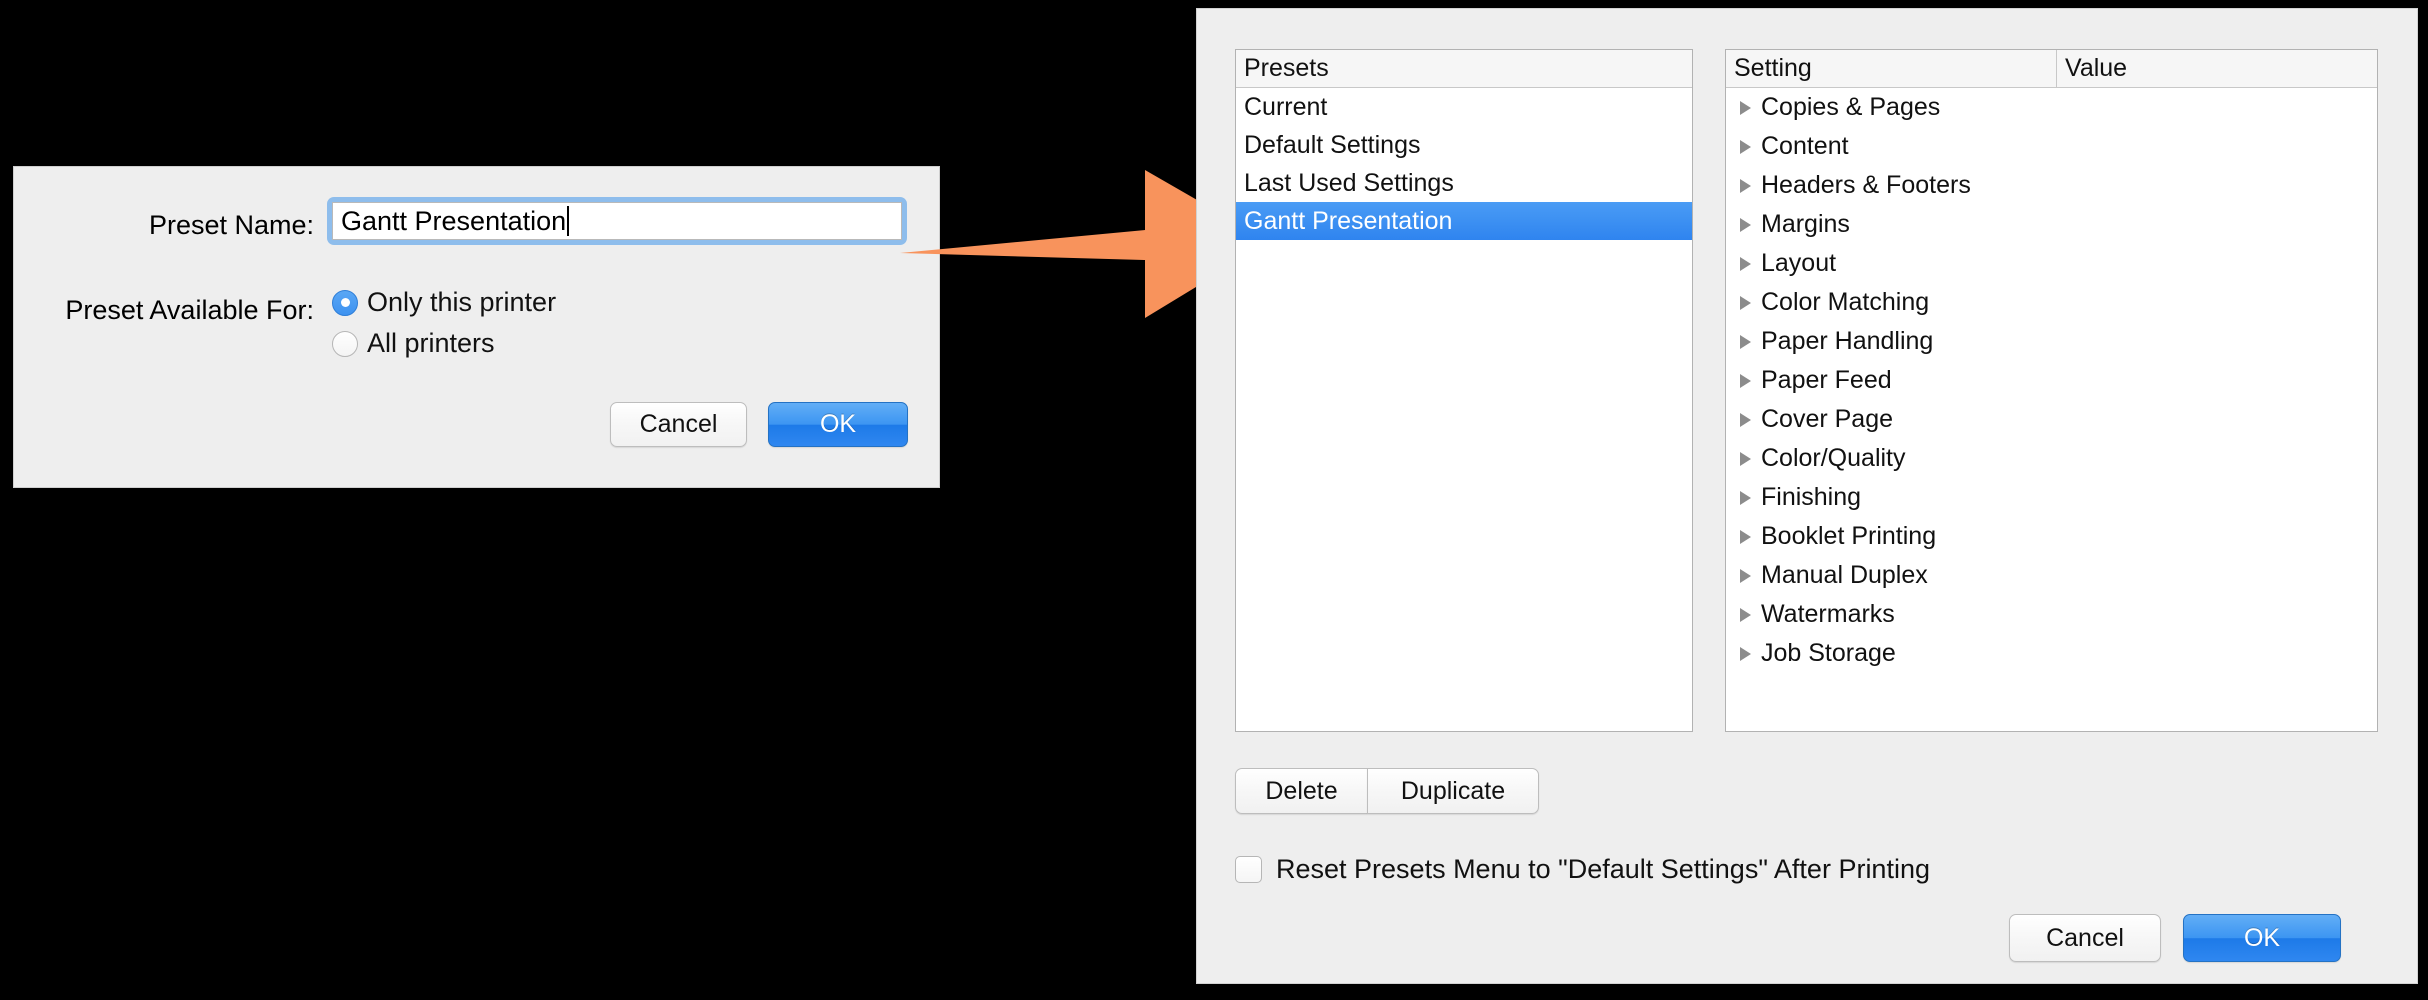 Image resolution: width=2428 pixels, height=1000 pixels. Describe the element at coordinates (1464, 107) in the screenshot. I see `preset-list-item: Current` at that location.